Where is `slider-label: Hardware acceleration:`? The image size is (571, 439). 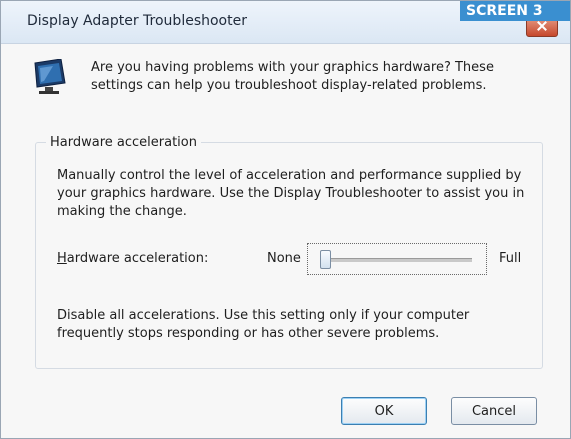 slider-label: Hardware acceleration: is located at coordinates (132, 258).